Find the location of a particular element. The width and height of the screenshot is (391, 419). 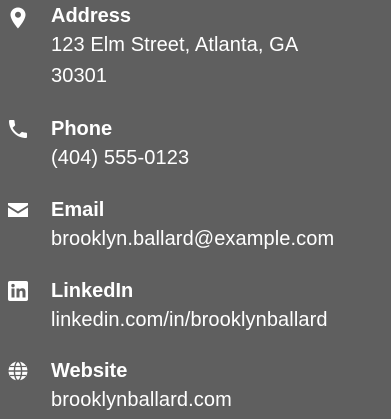

contact-item-phone-text: Phone (404) 555-0123 is located at coordinates (221, 145).